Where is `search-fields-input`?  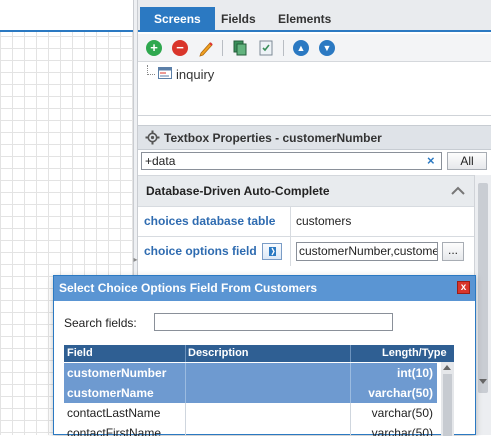 search-fields-input is located at coordinates (273, 322).